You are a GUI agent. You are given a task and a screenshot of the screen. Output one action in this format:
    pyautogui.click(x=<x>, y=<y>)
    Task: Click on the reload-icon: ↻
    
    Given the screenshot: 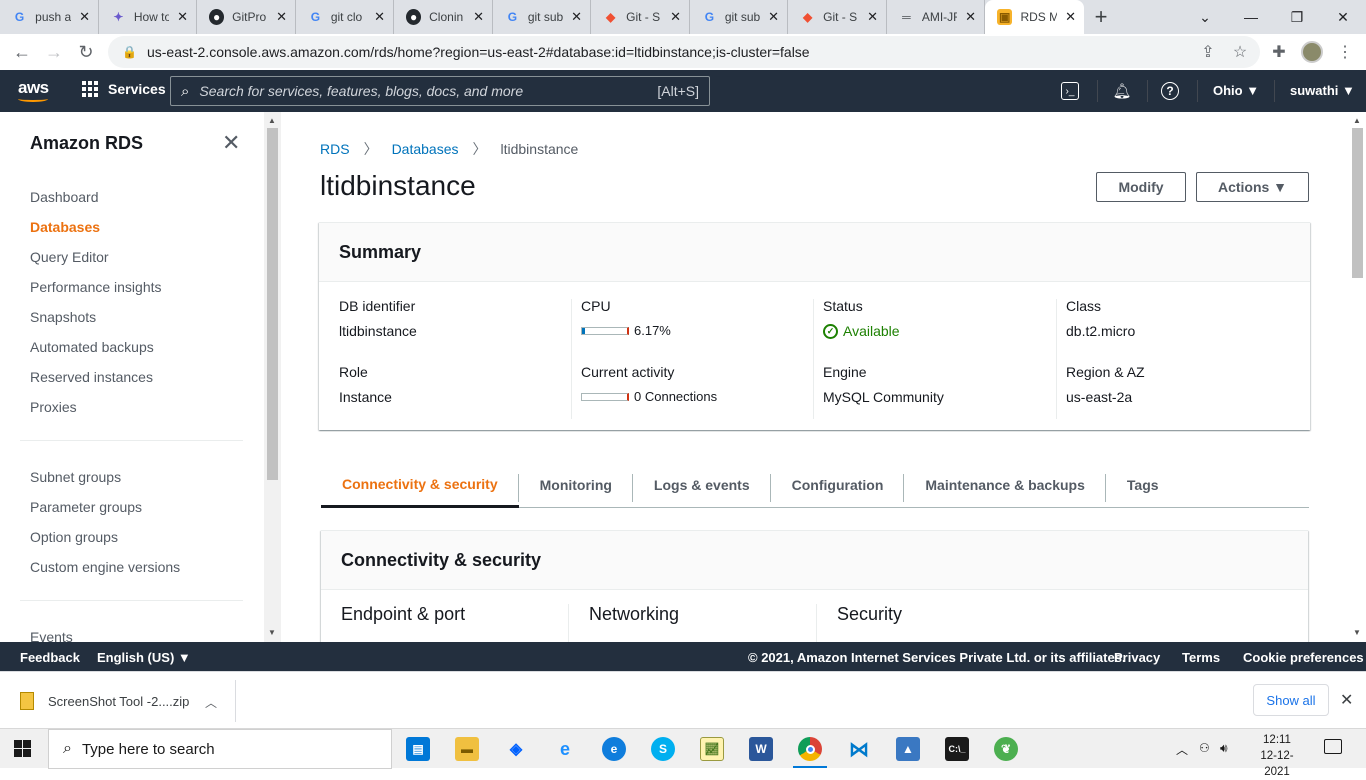 What is the action you would take?
    pyautogui.click(x=86, y=52)
    